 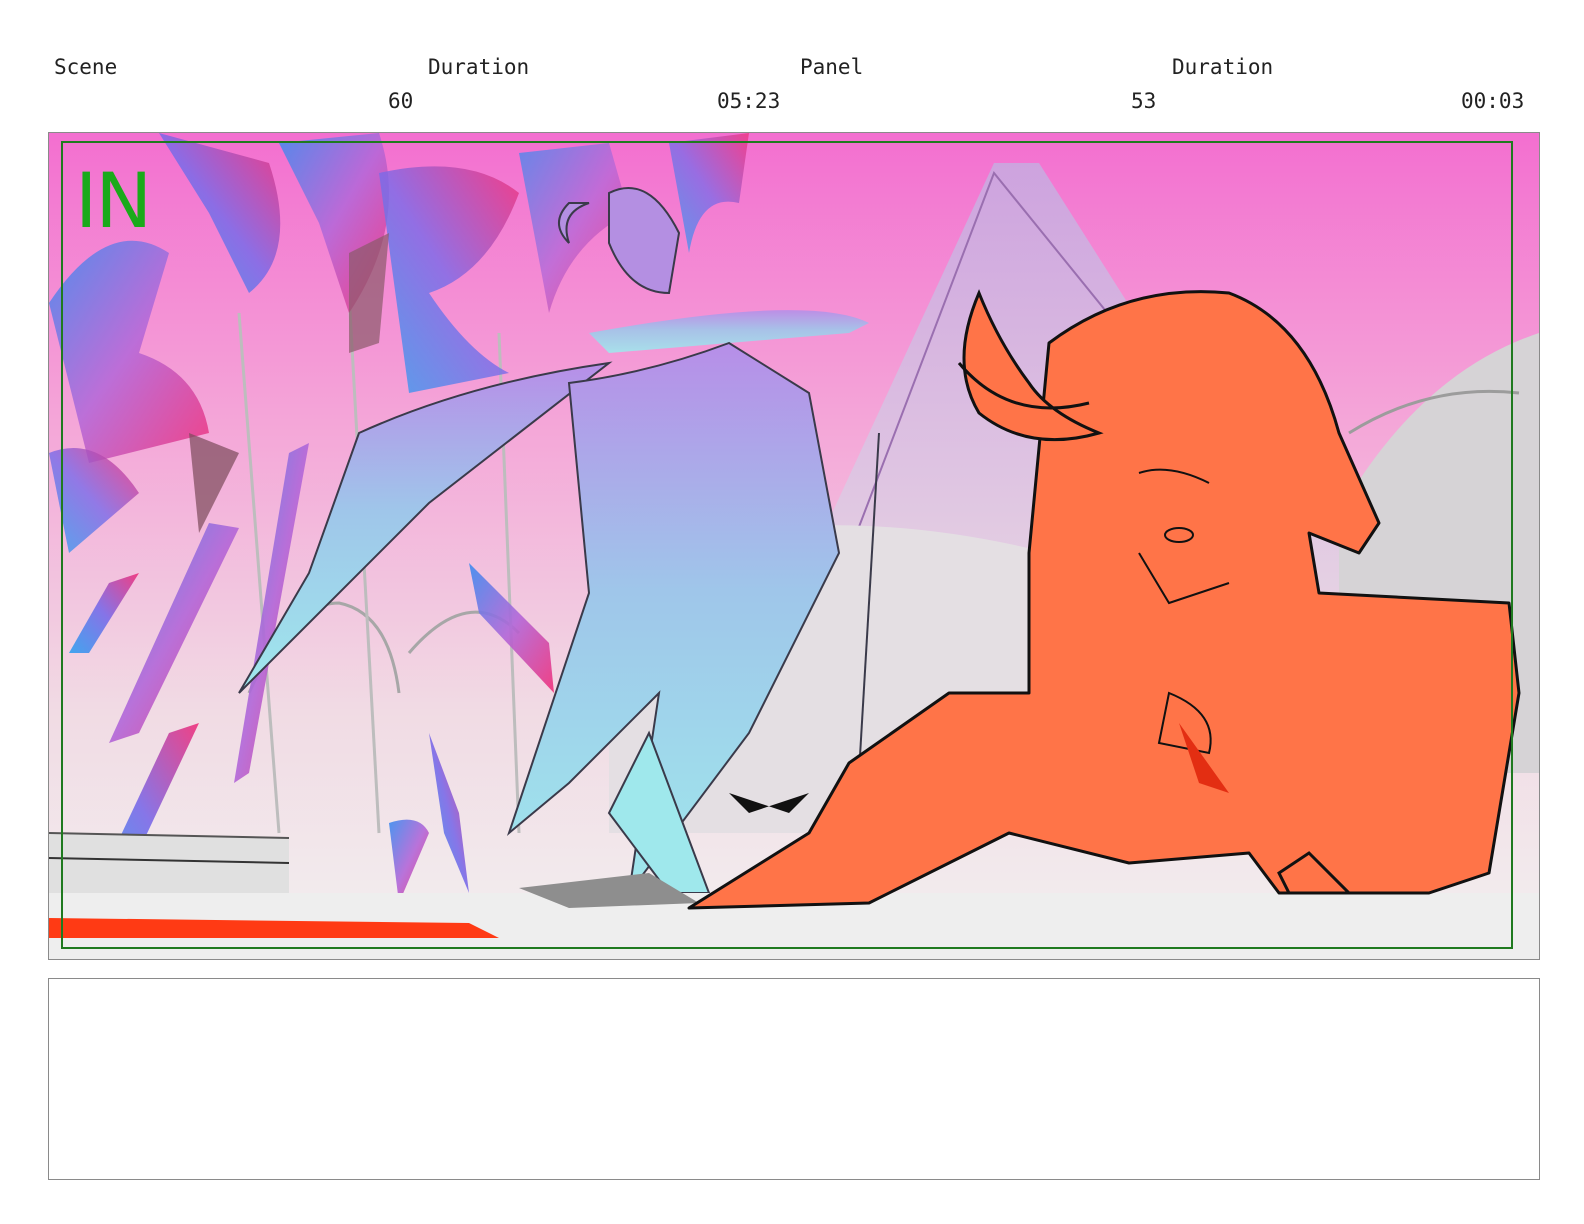 What do you see at coordinates (1493, 101) in the screenshot?
I see `panel-duration-value: 00:03` at bounding box center [1493, 101].